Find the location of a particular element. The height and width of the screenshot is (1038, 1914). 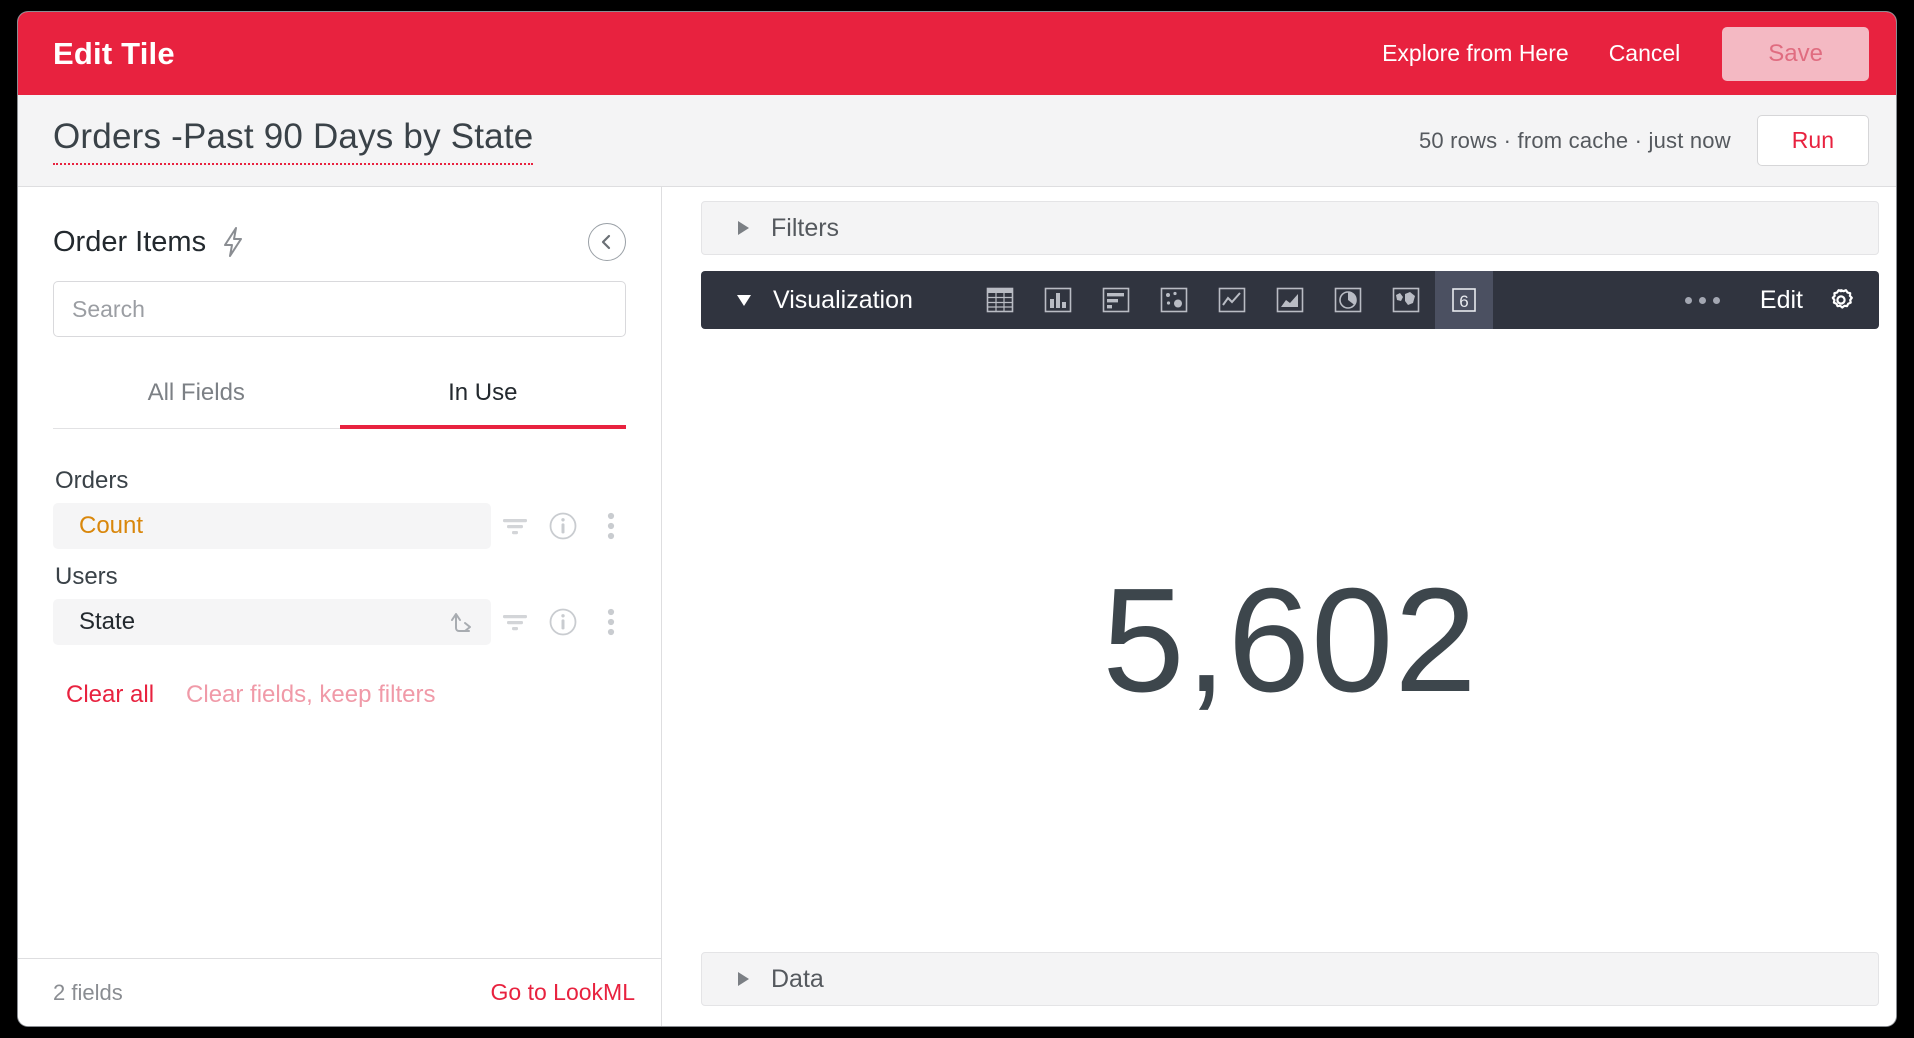

gear-icon is located at coordinates (1843, 300).